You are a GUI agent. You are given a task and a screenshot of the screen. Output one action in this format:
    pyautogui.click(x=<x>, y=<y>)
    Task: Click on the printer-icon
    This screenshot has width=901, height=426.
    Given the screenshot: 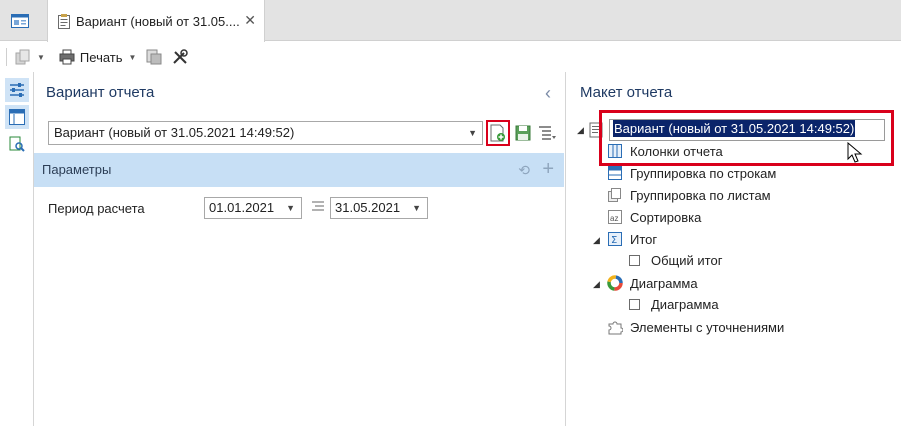 What is the action you would take?
    pyautogui.click(x=67, y=57)
    